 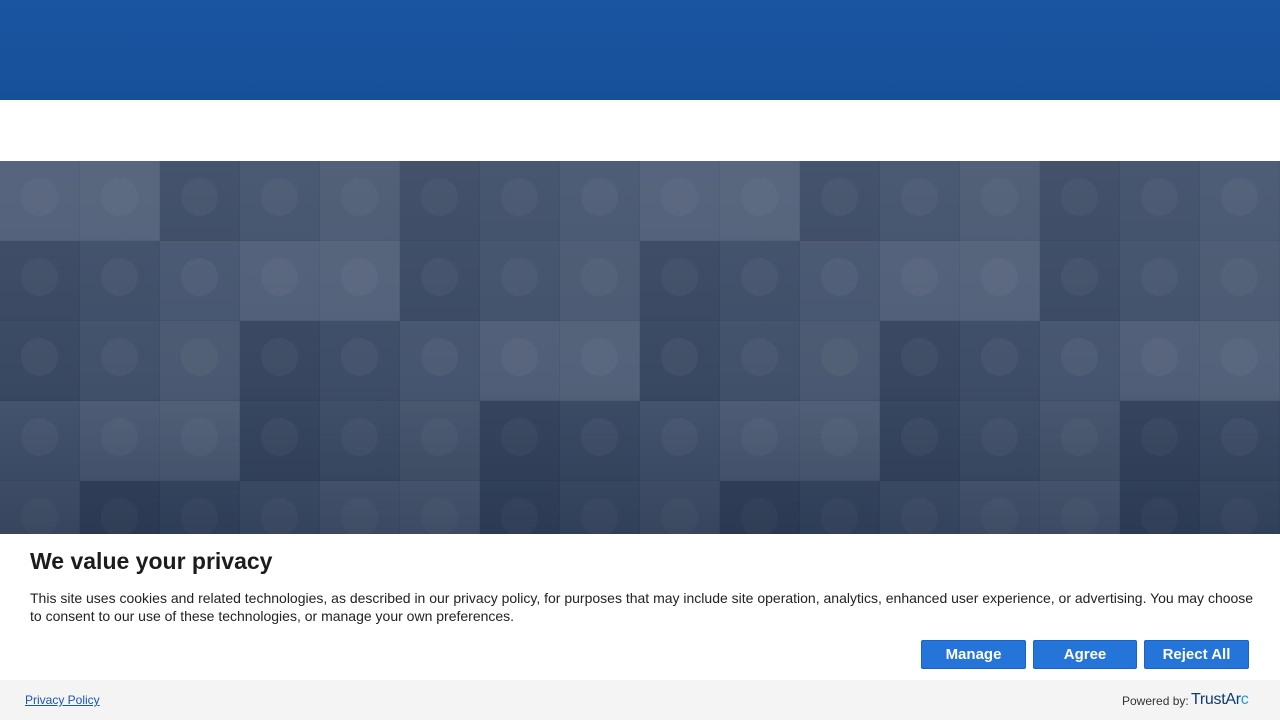 What do you see at coordinates (1216, 699) in the screenshot?
I see `trustarc-logo-main: TrustAr` at bounding box center [1216, 699].